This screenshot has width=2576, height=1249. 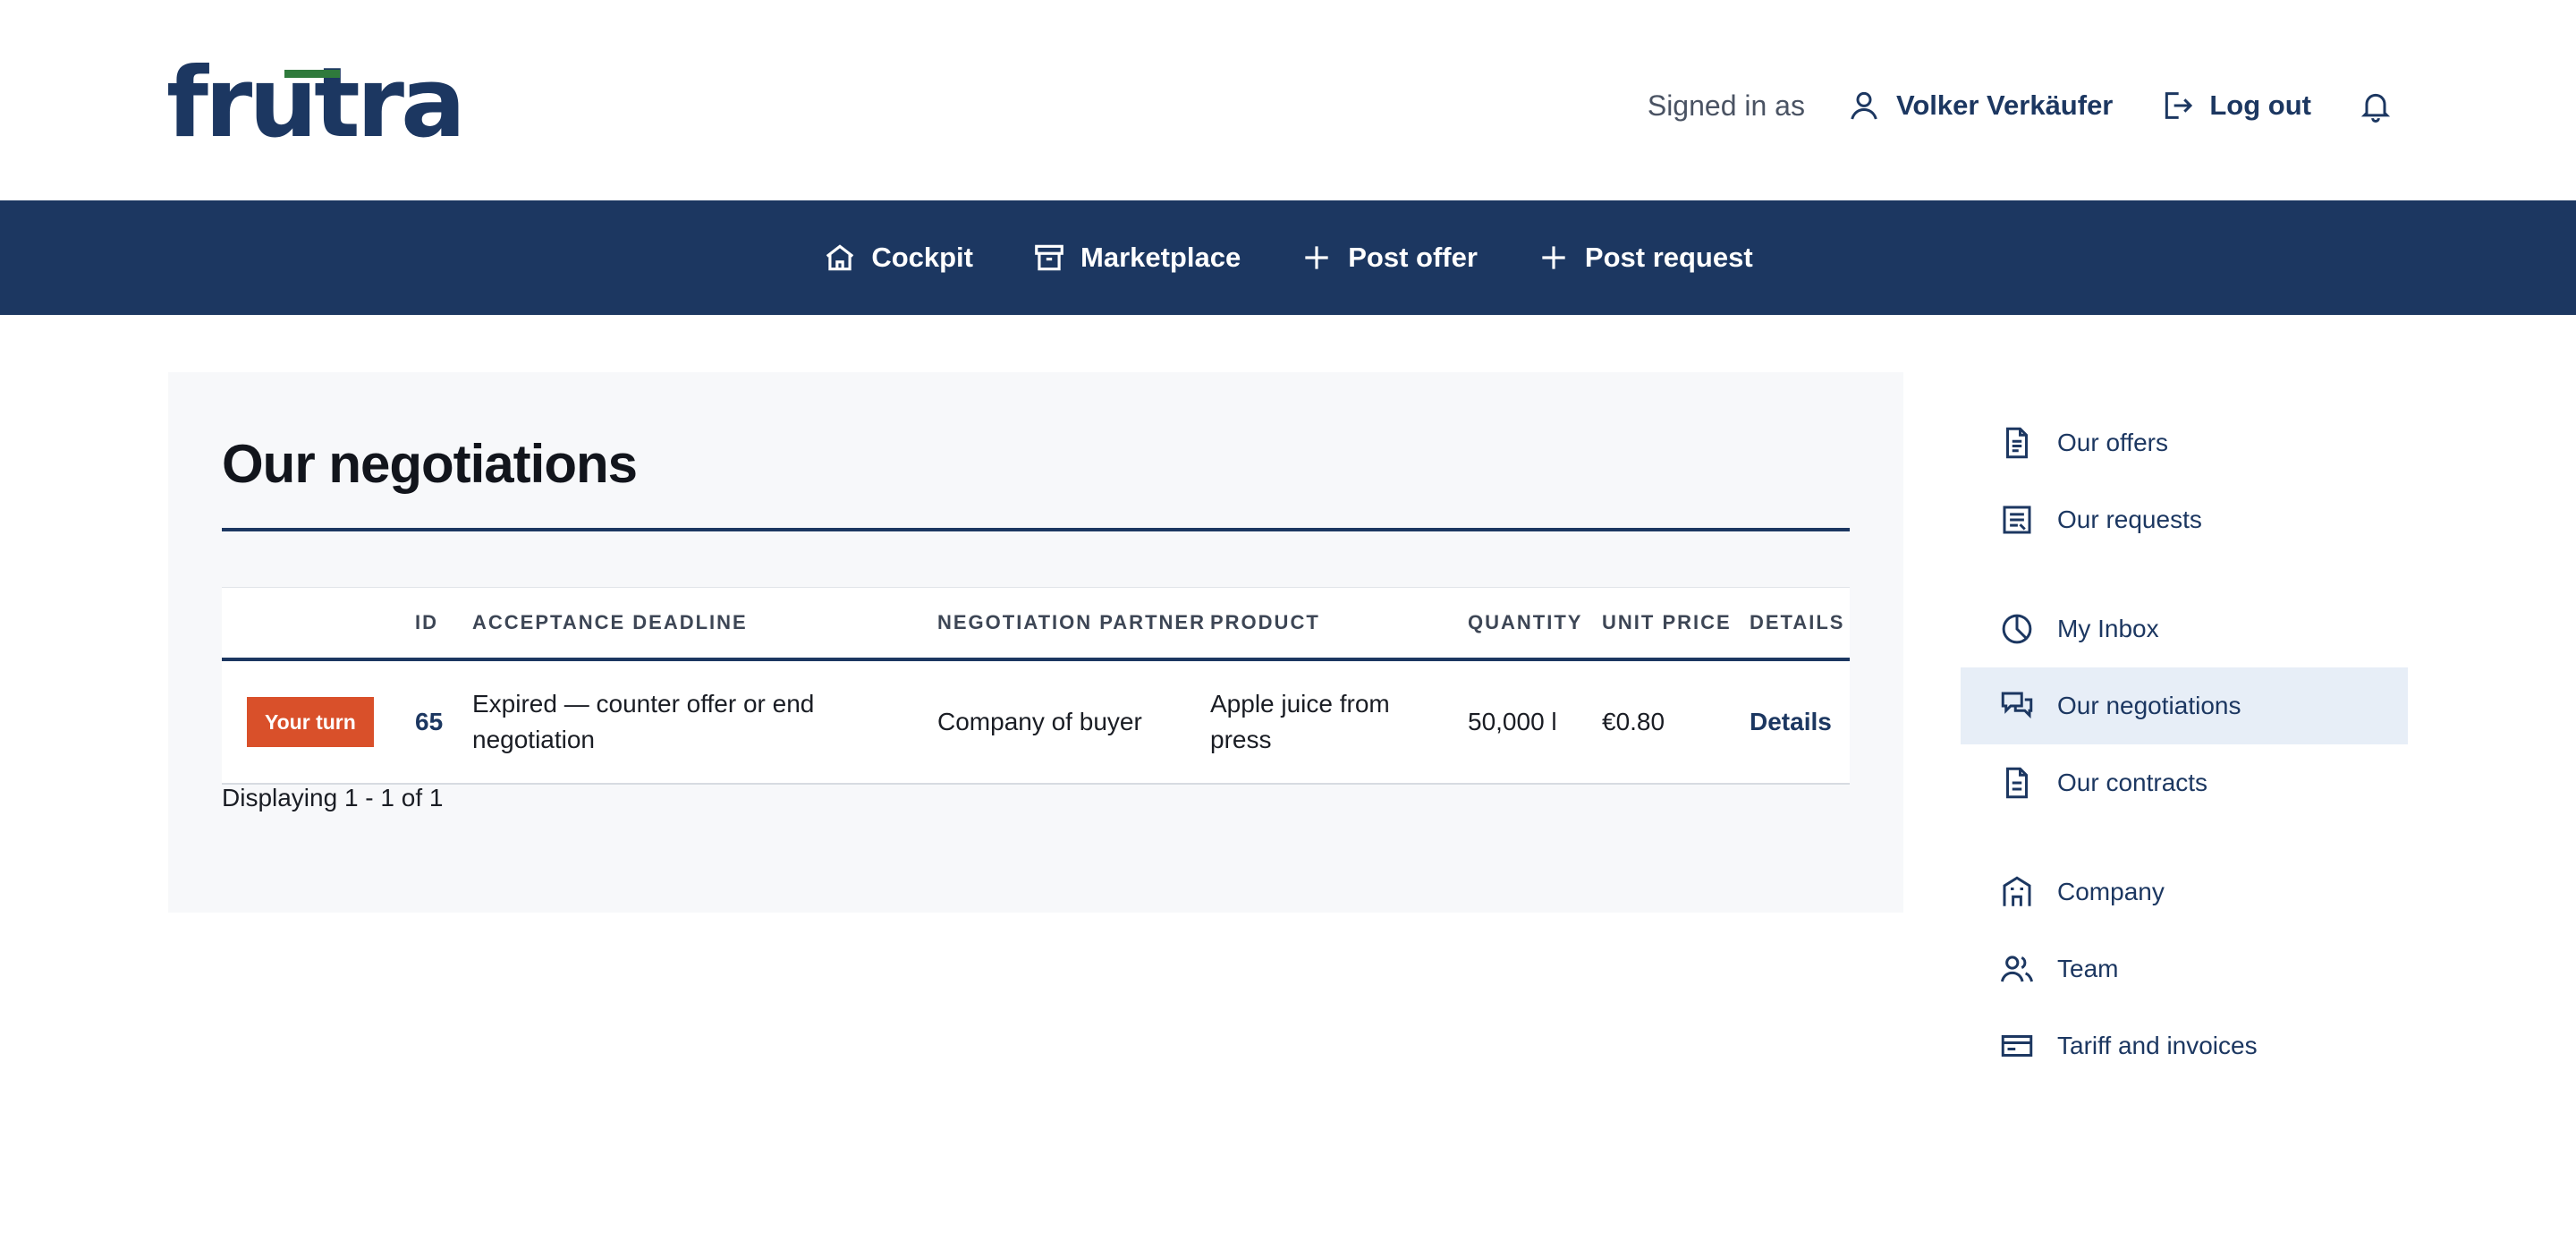 I want to click on user-icon, so click(x=1871, y=105).